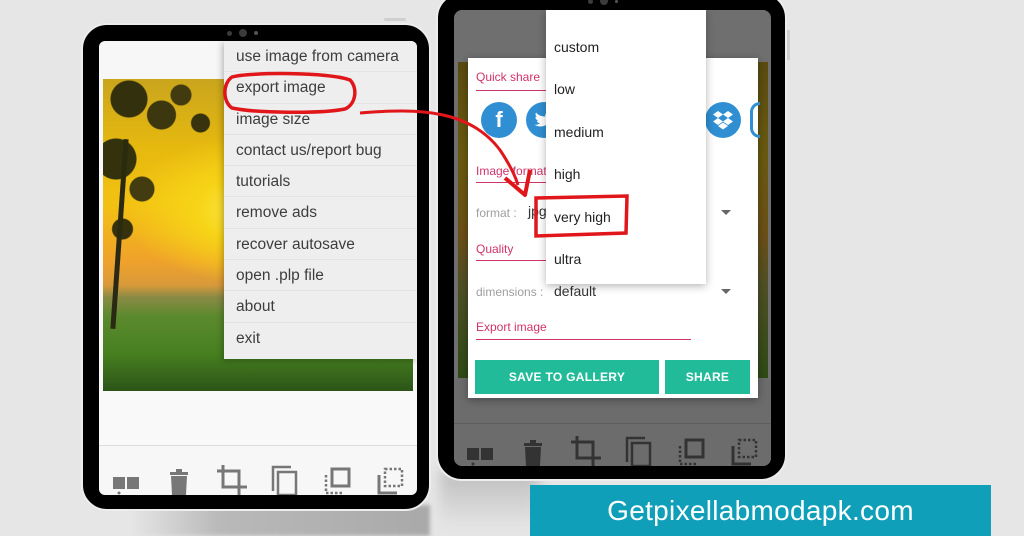 The height and width of the screenshot is (536, 1024). What do you see at coordinates (320, 88) in the screenshot?
I see `menu-item-export-image: export image` at bounding box center [320, 88].